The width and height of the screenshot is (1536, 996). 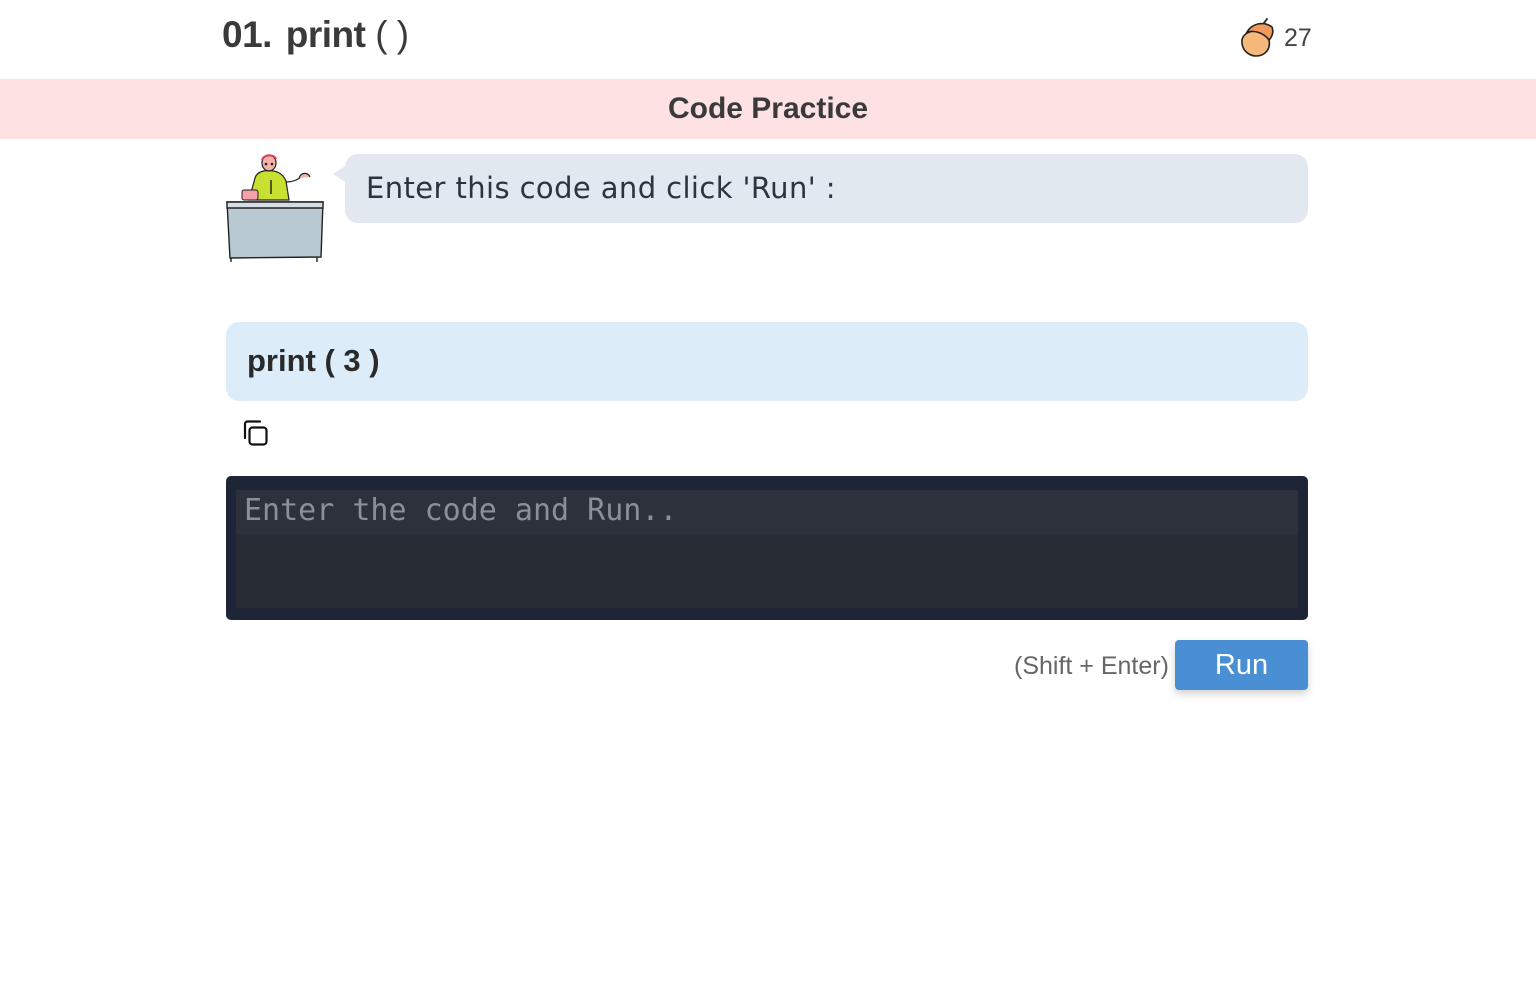 What do you see at coordinates (275, 208) in the screenshot?
I see `teacher-mascot-illustration` at bounding box center [275, 208].